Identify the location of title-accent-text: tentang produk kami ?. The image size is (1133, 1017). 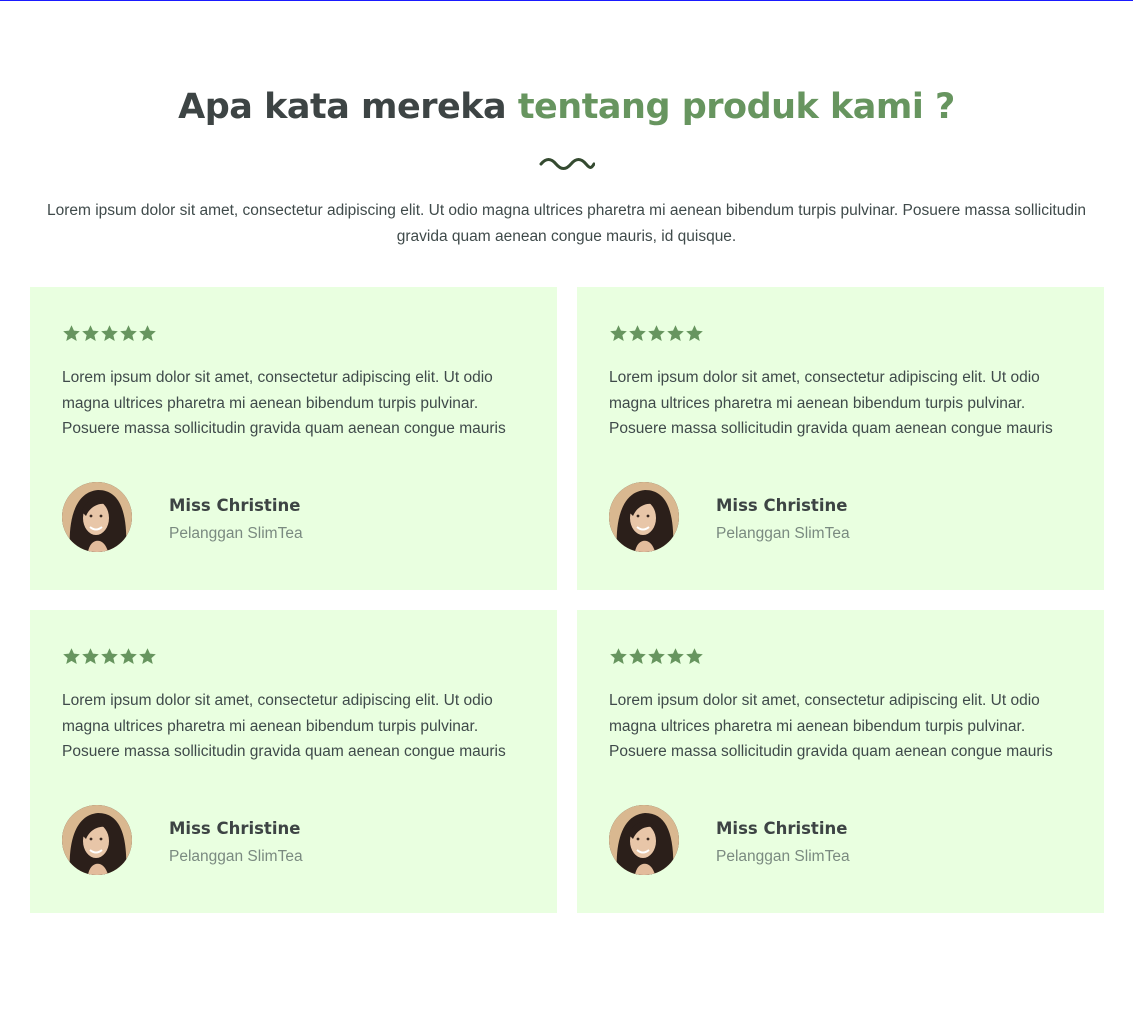
(736, 107).